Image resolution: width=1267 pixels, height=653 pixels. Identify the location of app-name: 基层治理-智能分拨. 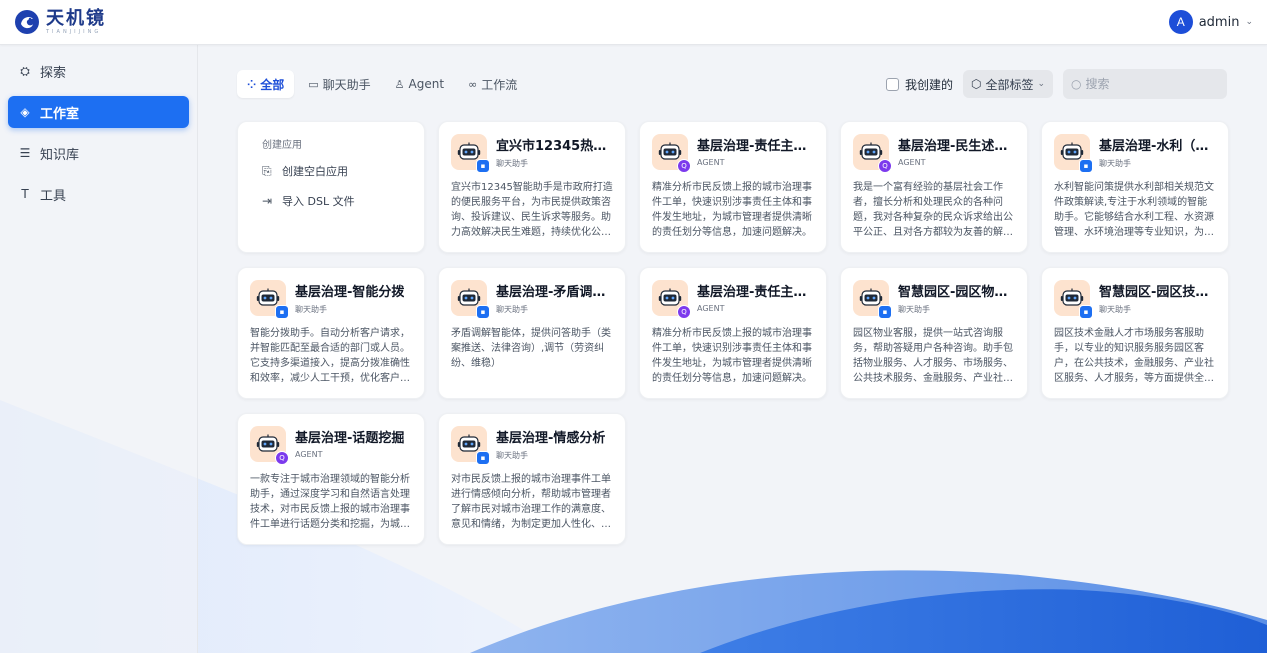
(350, 292).